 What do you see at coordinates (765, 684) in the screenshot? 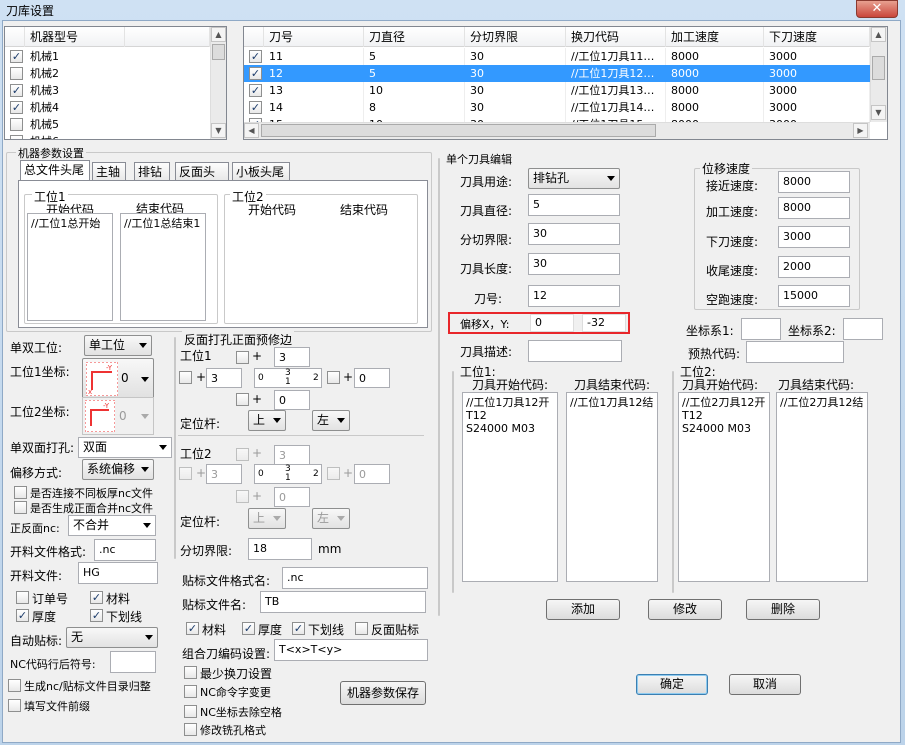
I see `cancel-button: 取消` at bounding box center [765, 684].